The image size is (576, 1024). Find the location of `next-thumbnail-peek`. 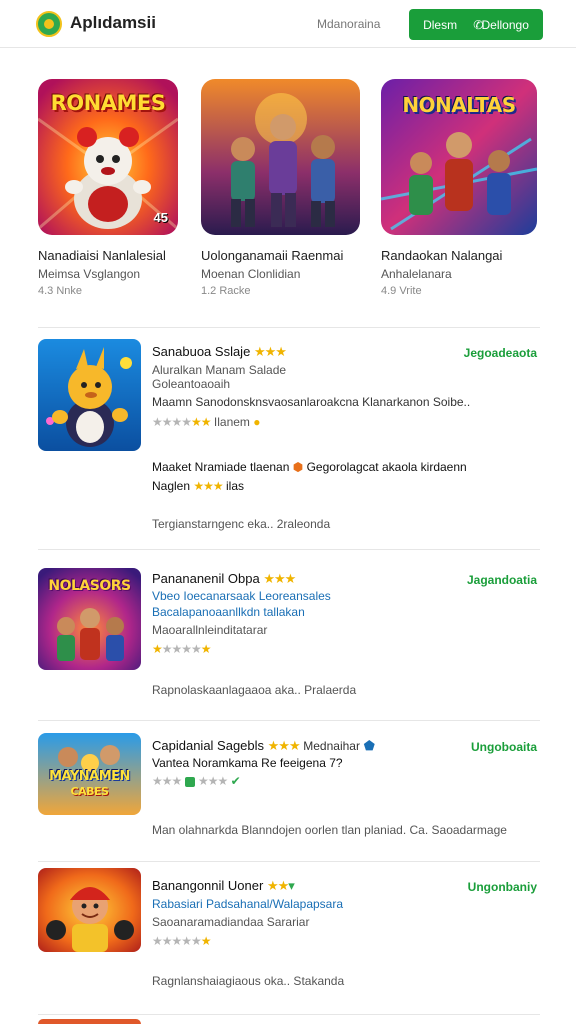

next-thumbnail-peek is located at coordinates (89, 1021).